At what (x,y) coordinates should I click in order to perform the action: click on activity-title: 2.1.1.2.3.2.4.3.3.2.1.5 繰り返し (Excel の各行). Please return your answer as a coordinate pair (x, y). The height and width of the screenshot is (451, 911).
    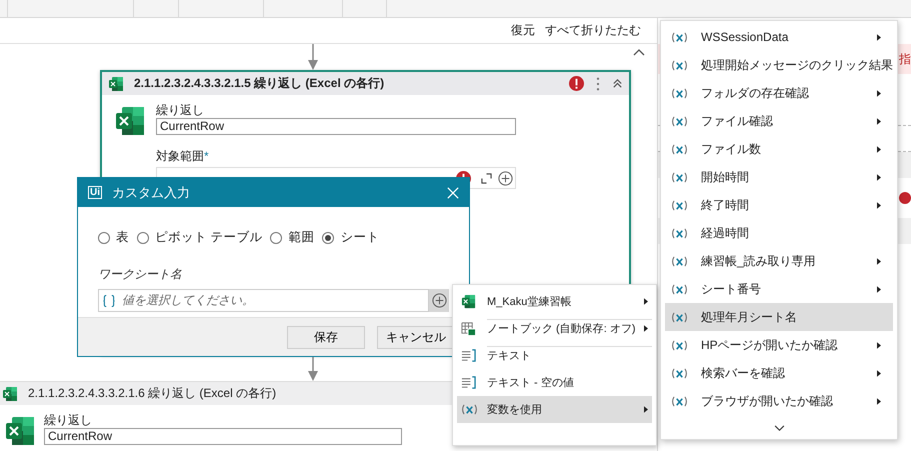
    Looking at the image, I should click on (259, 83).